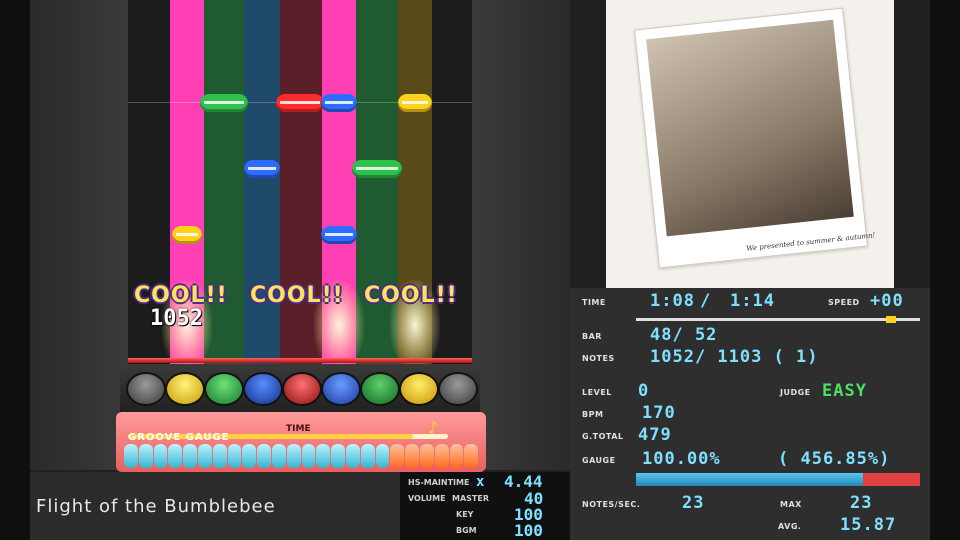  I want to click on gauge-bar-fill, so click(750, 479).